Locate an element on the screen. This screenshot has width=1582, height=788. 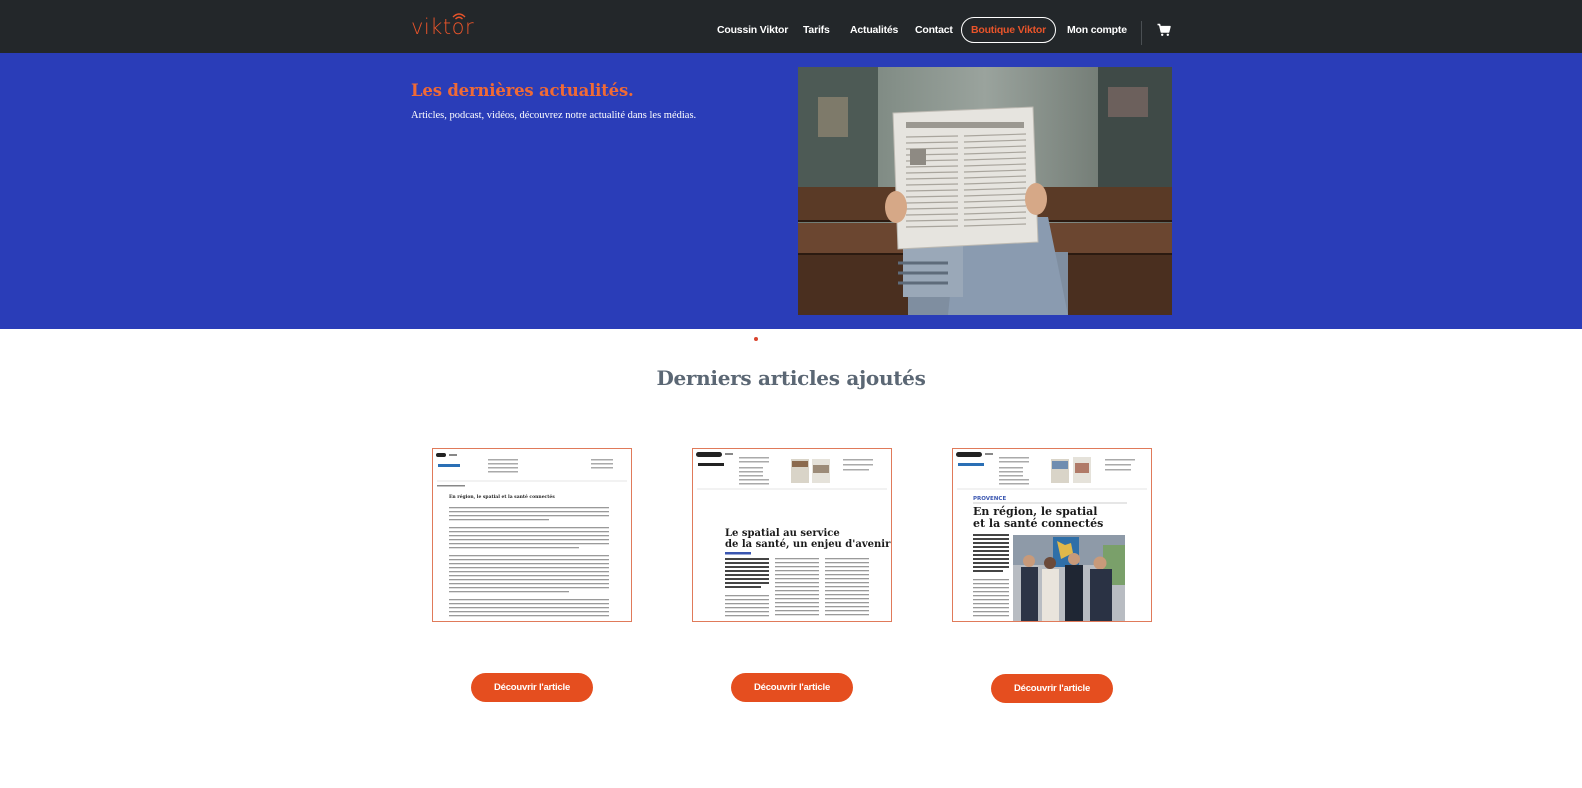
viktor-logo: viktor is located at coordinates (442, 26).